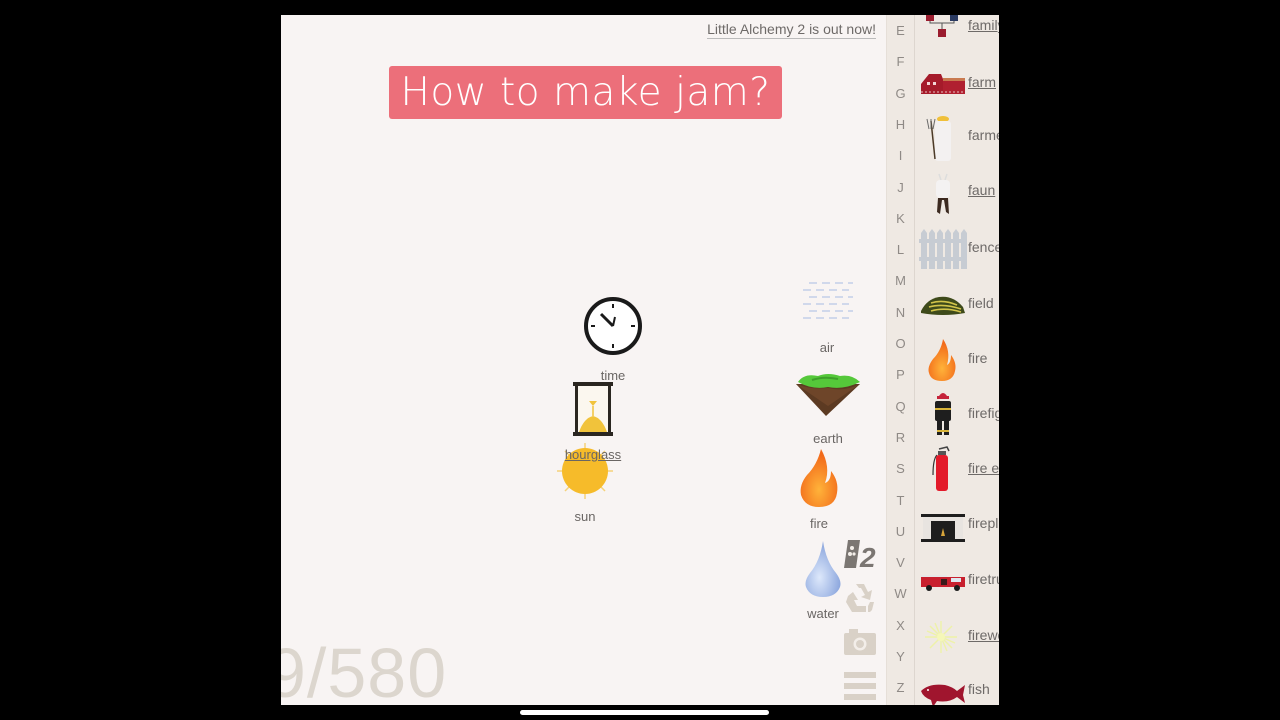 Image resolution: width=1280 pixels, height=720 pixels. Describe the element at coordinates (900, 687) in the screenshot. I see `alphabet-letter-z: Z` at that location.